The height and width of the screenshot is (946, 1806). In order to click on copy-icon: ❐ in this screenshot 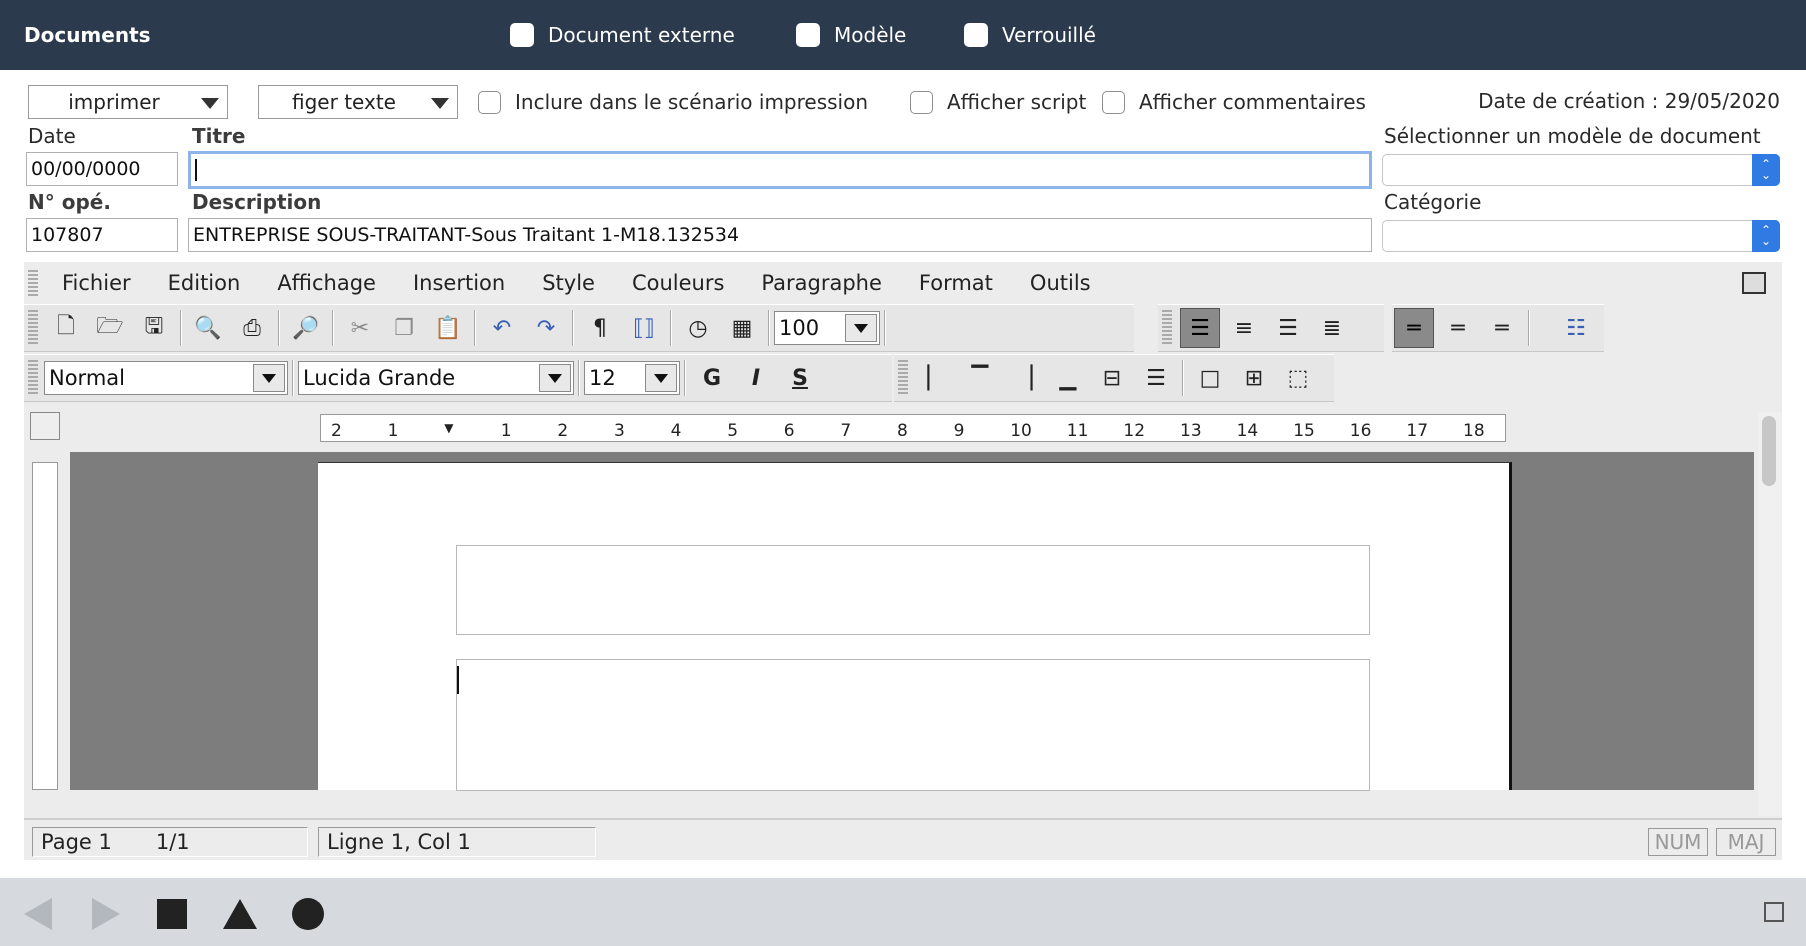, I will do `click(404, 328)`.